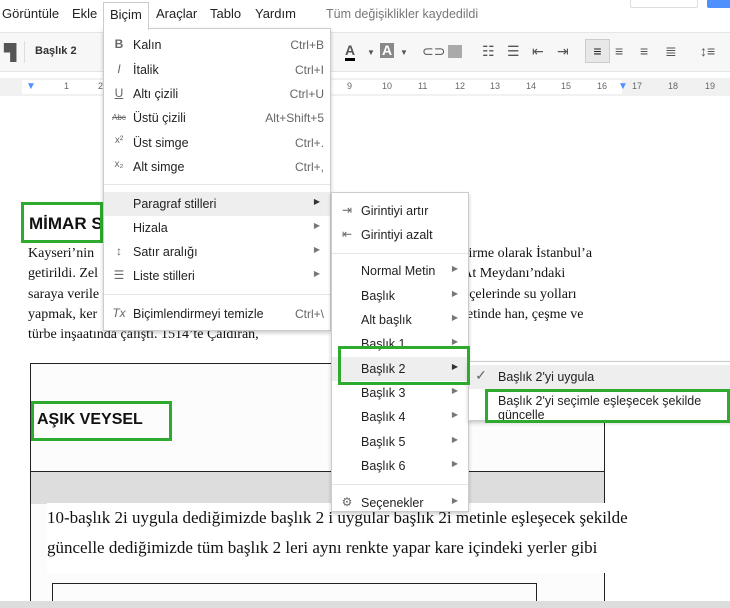 Image resolution: width=730 pixels, height=608 pixels. Describe the element at coordinates (671, 51) in the screenshot. I see `justify-icon: ≣` at that location.